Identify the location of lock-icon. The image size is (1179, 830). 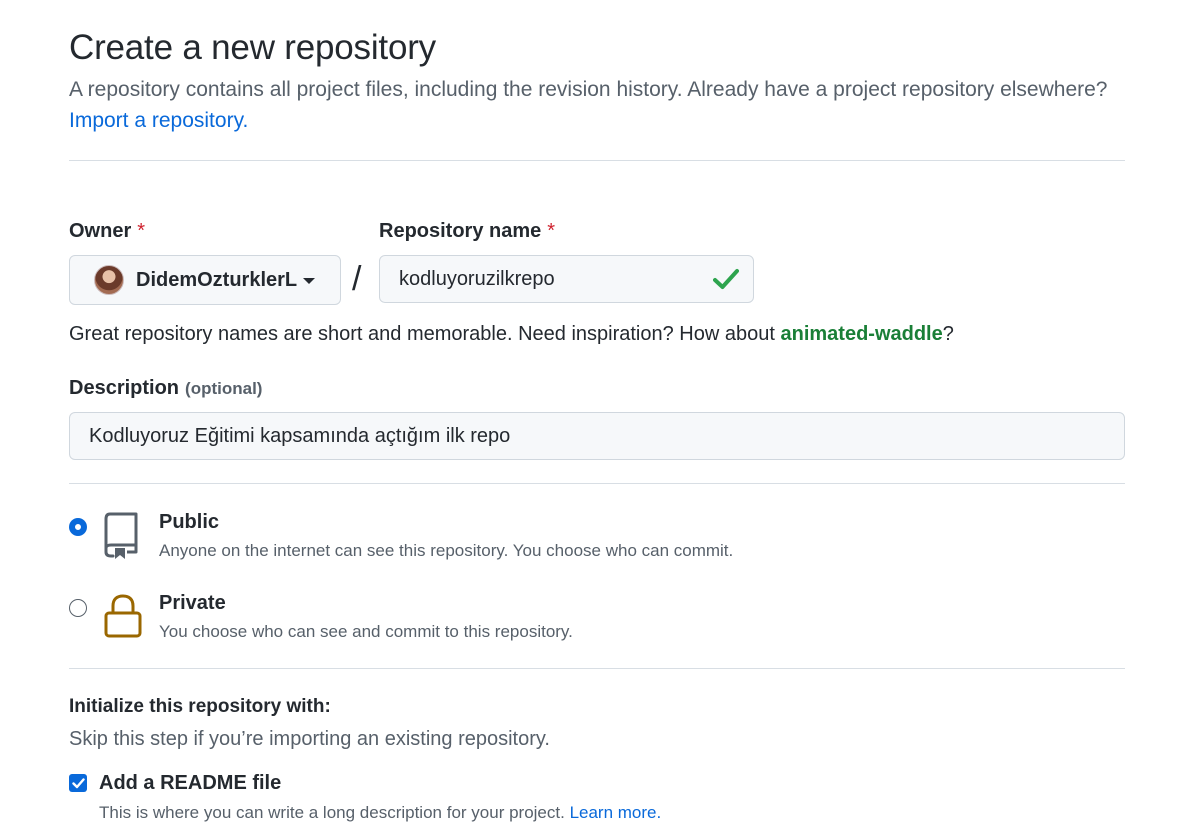
(123, 616).